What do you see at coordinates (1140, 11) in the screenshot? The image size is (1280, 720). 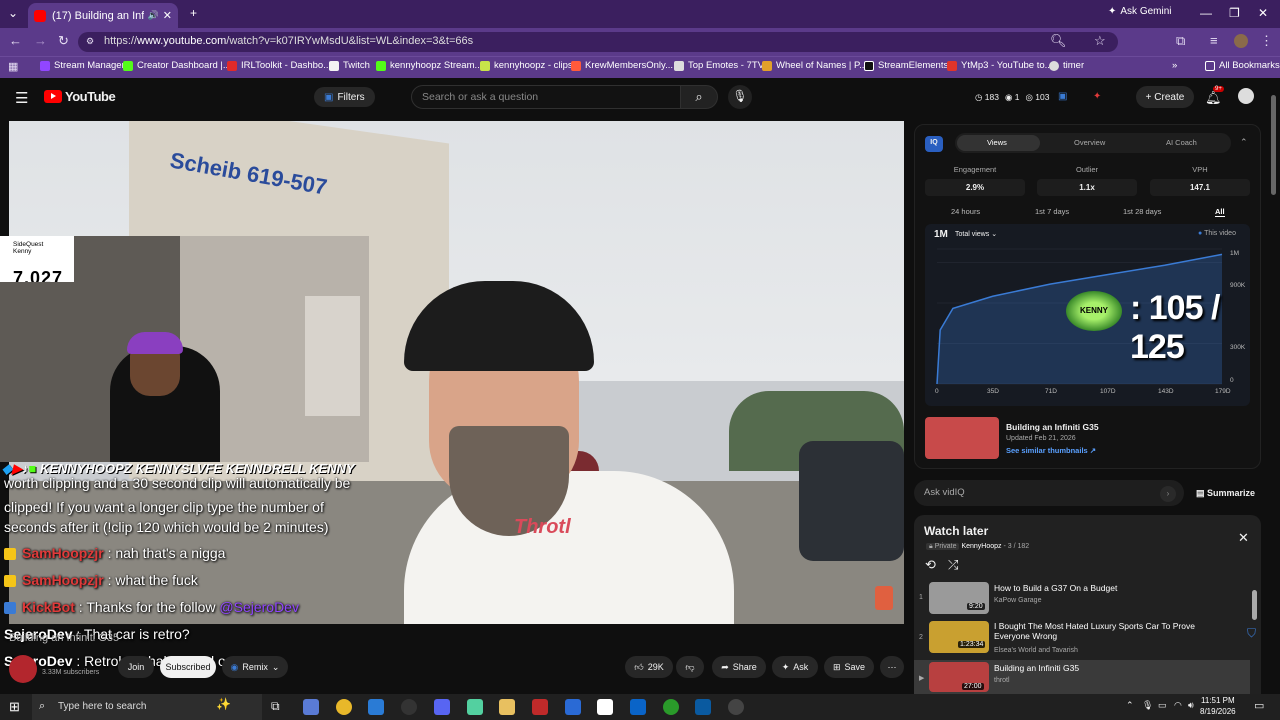 I see `ask-gemini-button: ✦ Ask Gemini` at bounding box center [1140, 11].